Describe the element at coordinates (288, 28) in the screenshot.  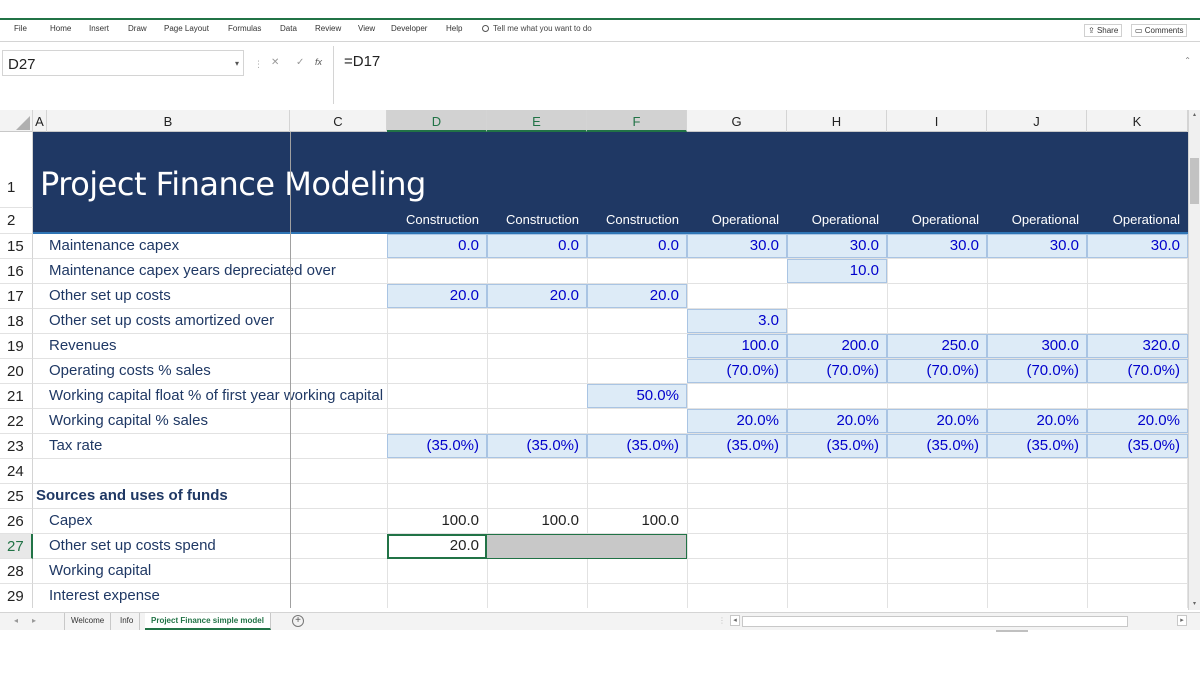
I see `tab-data: Data` at that location.